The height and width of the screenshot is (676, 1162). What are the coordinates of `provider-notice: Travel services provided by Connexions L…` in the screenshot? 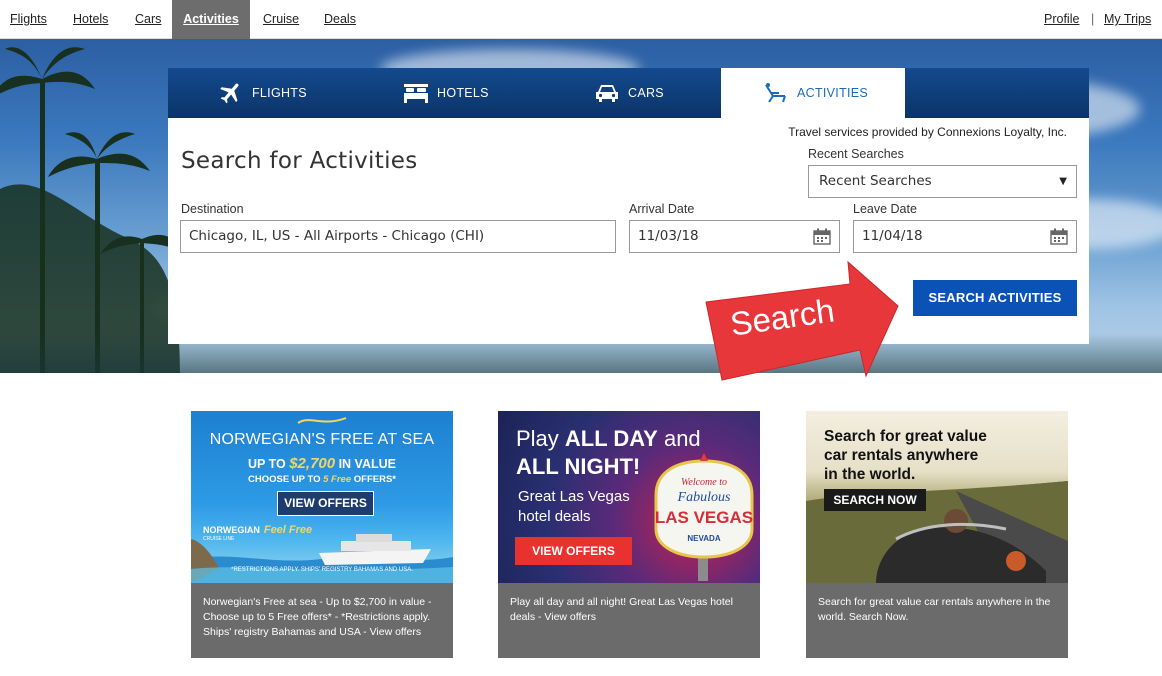 It's located at (927, 132).